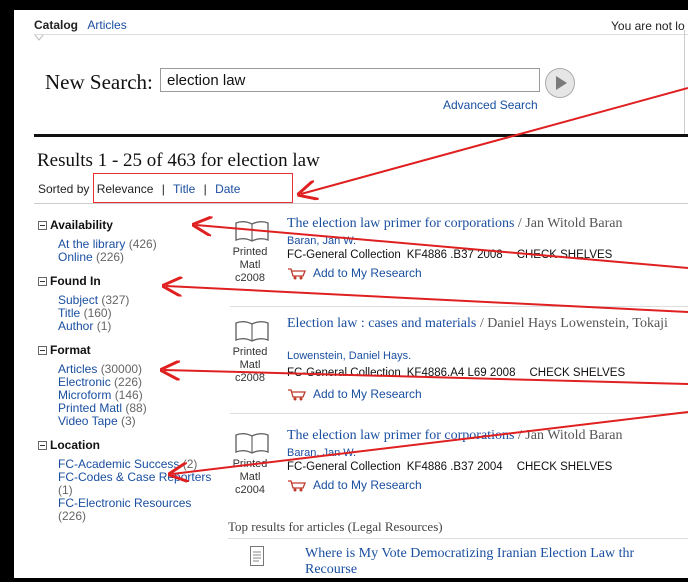  Describe the element at coordinates (70, 350) in the screenshot. I see `facet-title: Format` at that location.